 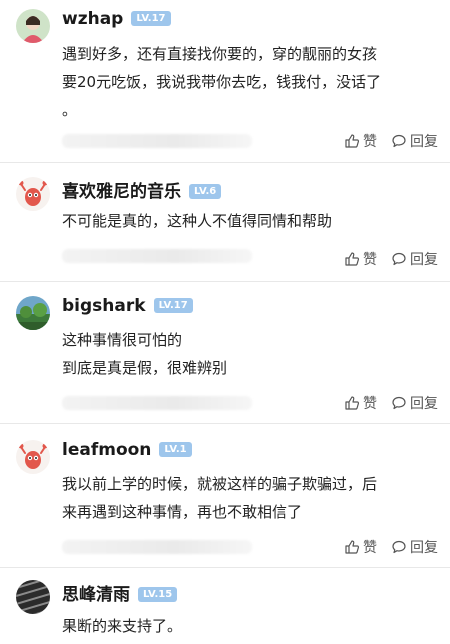 What do you see at coordinates (145, 354) in the screenshot?
I see `comment-text: 这种事情很可怕的 到底是真是假，很难辨别` at bounding box center [145, 354].